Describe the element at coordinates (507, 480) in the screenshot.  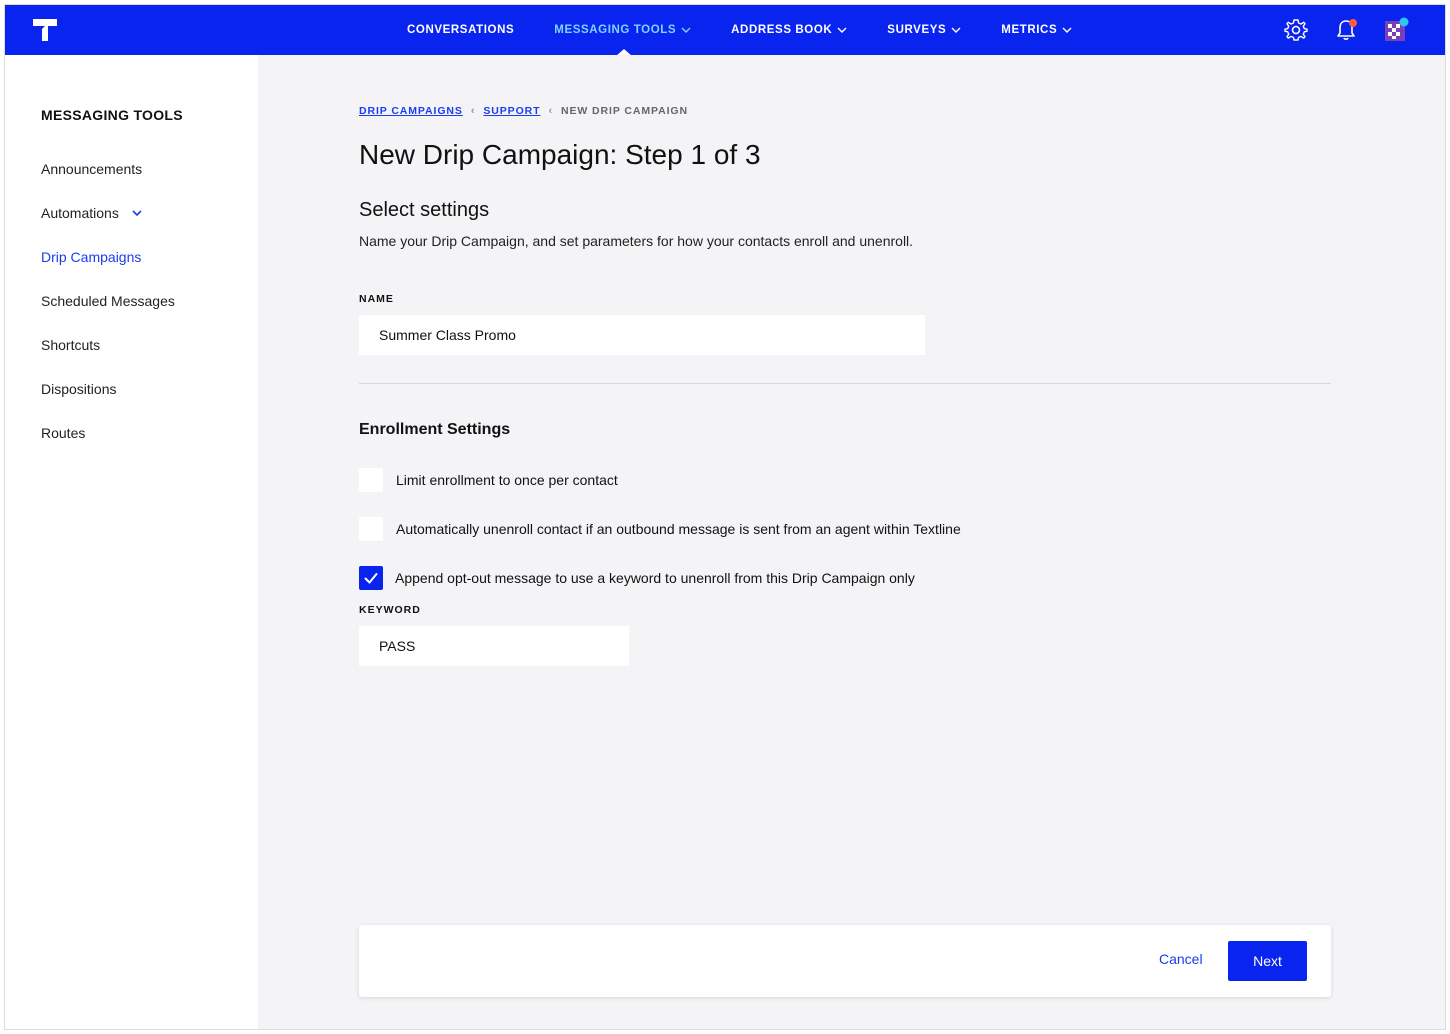
I see `limit-enrollment-label: Limit enrollment to once per contact` at that location.